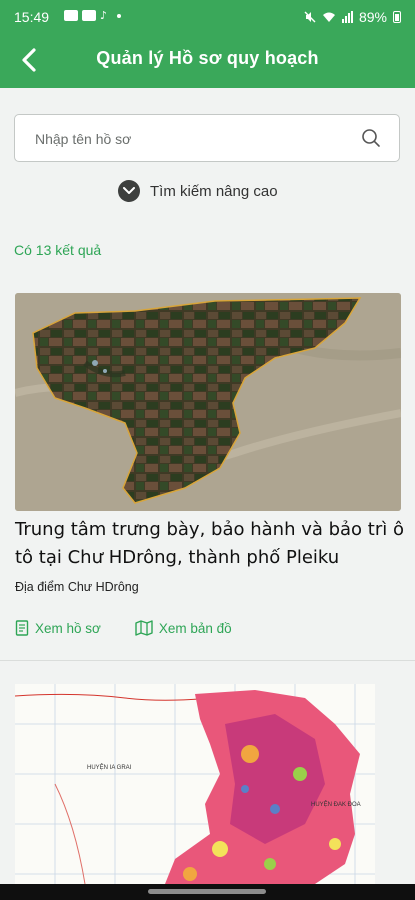 This screenshot has width=415, height=900. What do you see at coordinates (195, 628) in the screenshot?
I see `view-map-label: Xem bản đồ` at bounding box center [195, 628].